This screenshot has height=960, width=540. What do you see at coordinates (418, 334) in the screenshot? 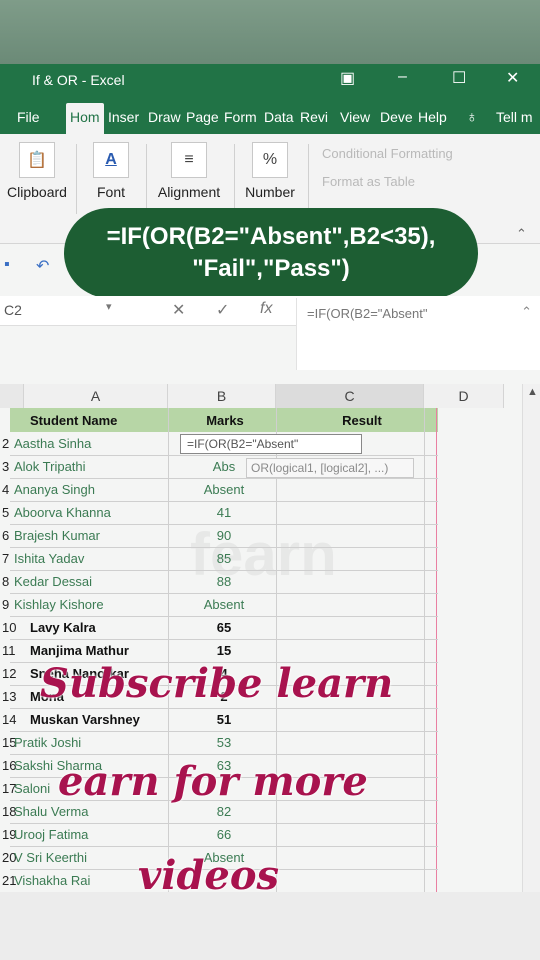
I see `formula-input: =IF(OR(B2="Absent" ⌃` at bounding box center [418, 334].